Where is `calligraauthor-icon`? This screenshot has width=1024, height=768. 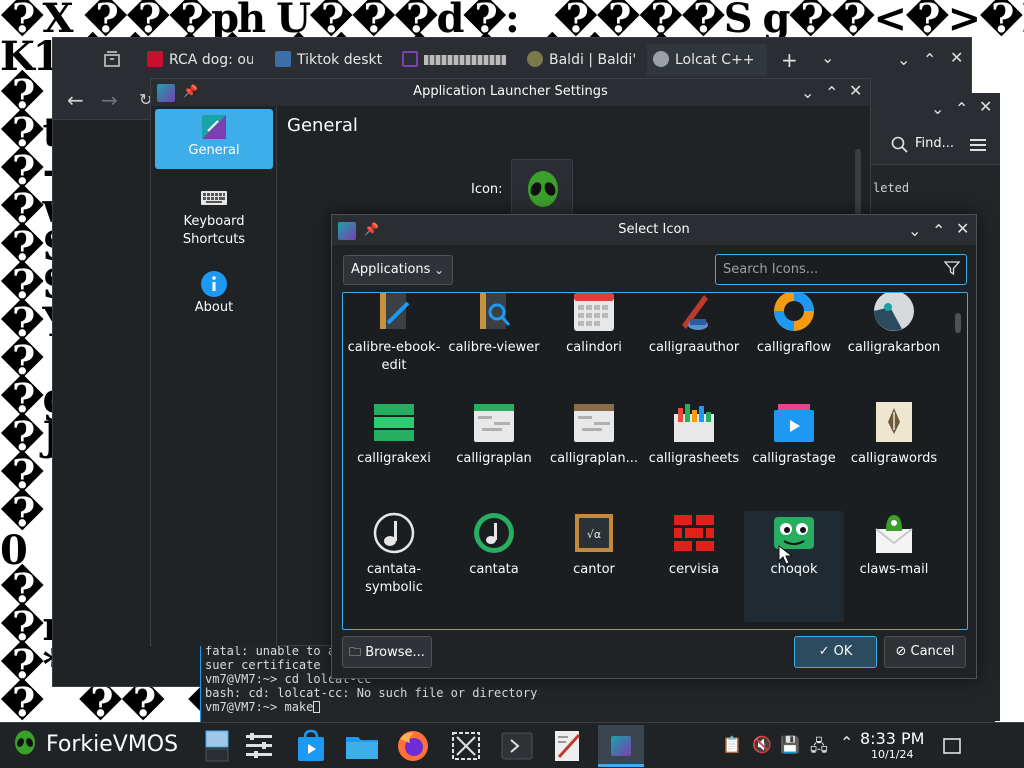 calligraauthor-icon is located at coordinates (695, 312).